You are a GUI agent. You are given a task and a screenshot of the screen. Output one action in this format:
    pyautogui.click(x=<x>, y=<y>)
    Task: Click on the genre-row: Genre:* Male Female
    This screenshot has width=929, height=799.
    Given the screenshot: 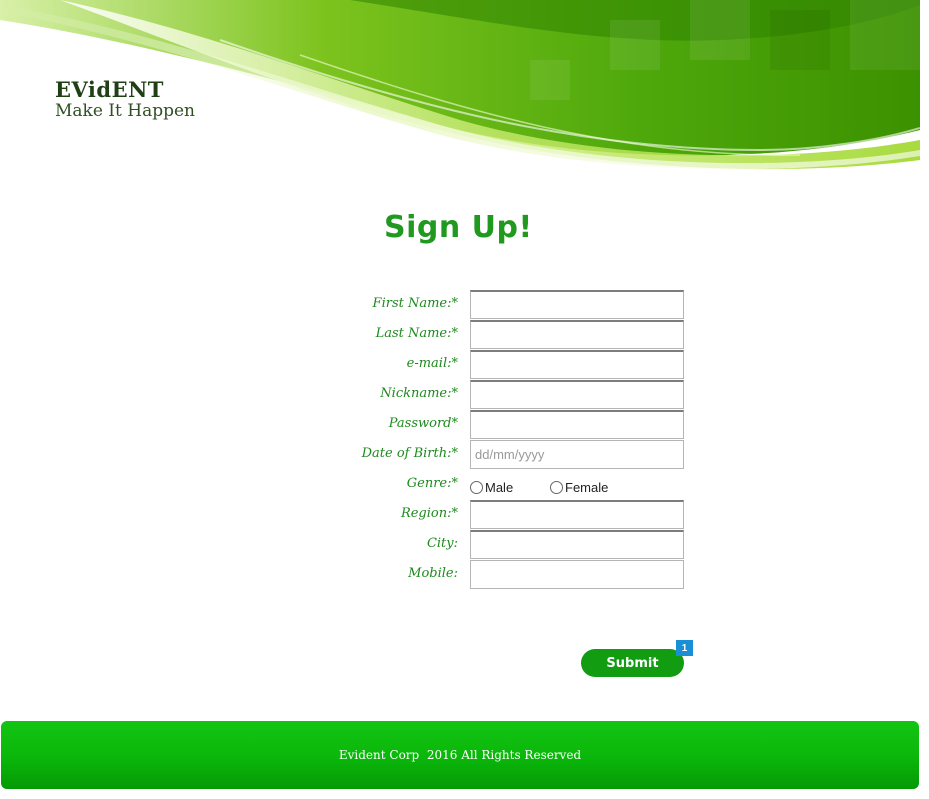 What is the action you would take?
    pyautogui.click(x=495, y=485)
    